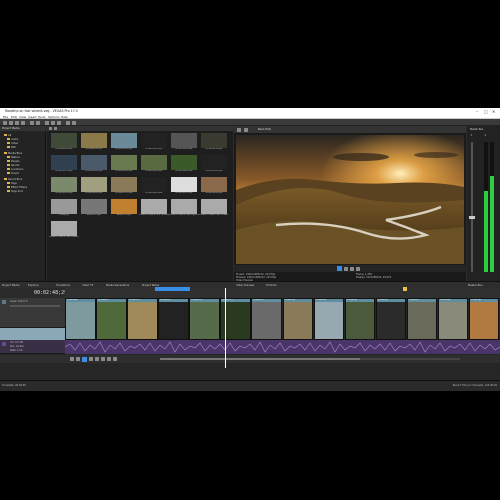 This screenshot has height=500, width=500. Describe the element at coordinates (94, 166) in the screenshot. I see `media-thumbnail: DCIM0136.mp4` at that location.